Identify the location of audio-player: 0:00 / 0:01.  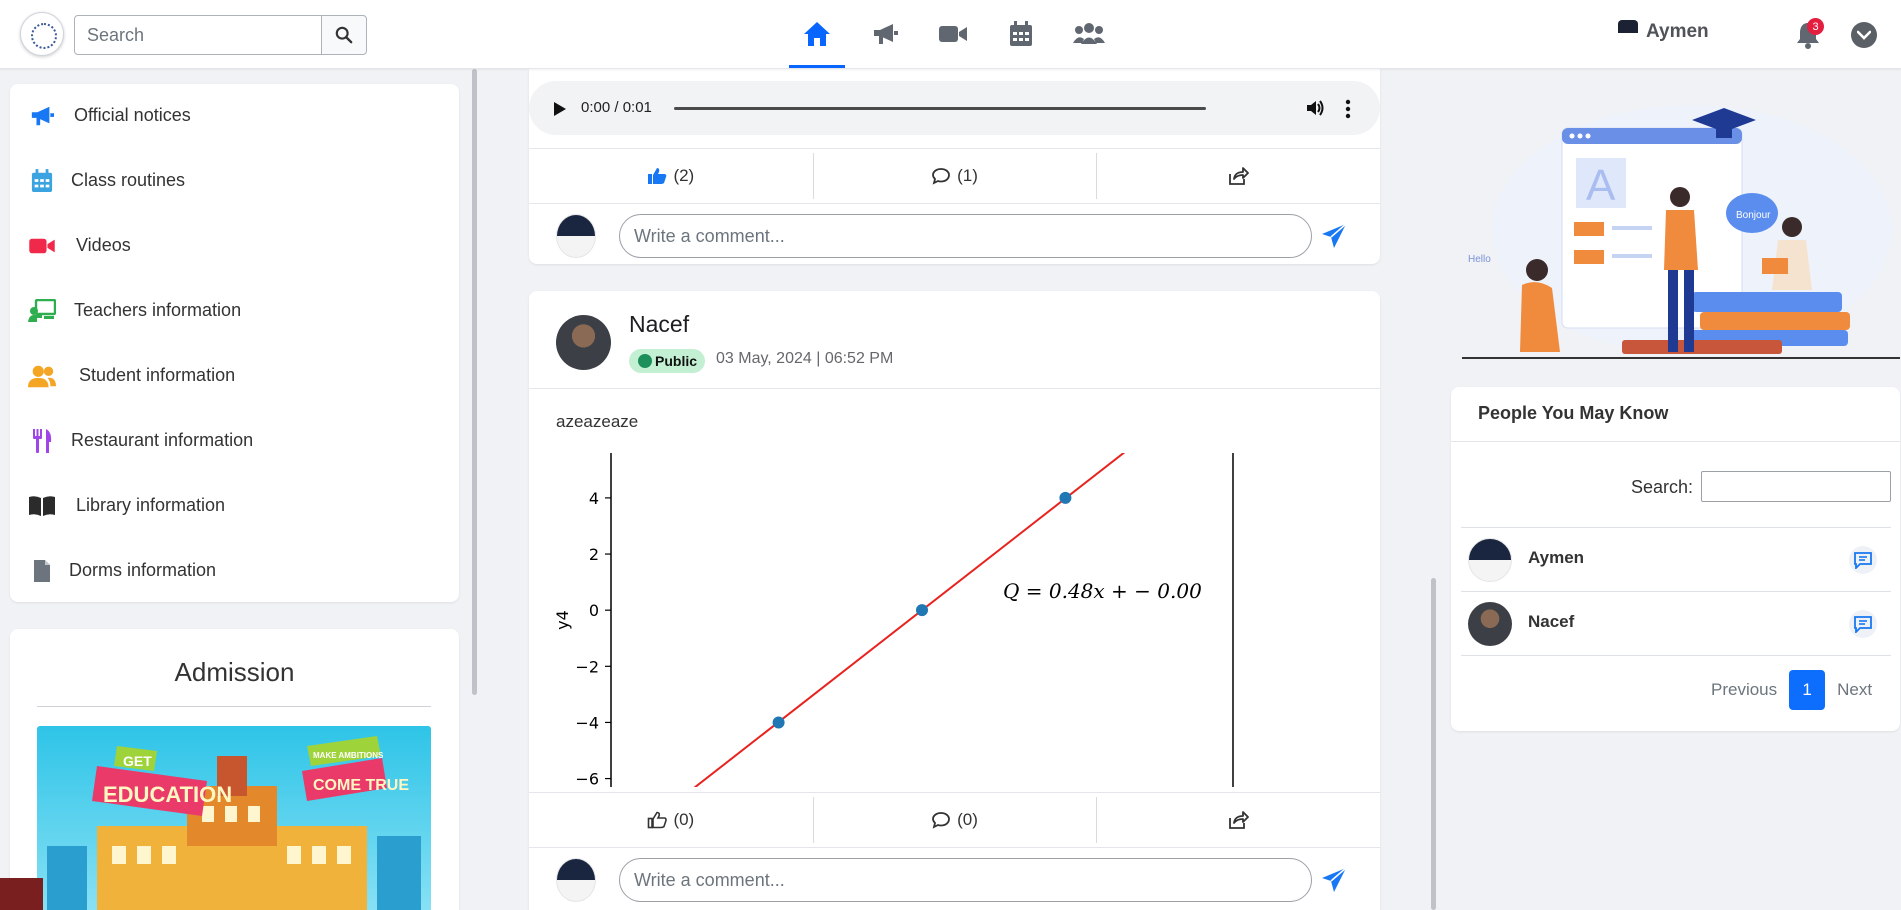
(954, 108).